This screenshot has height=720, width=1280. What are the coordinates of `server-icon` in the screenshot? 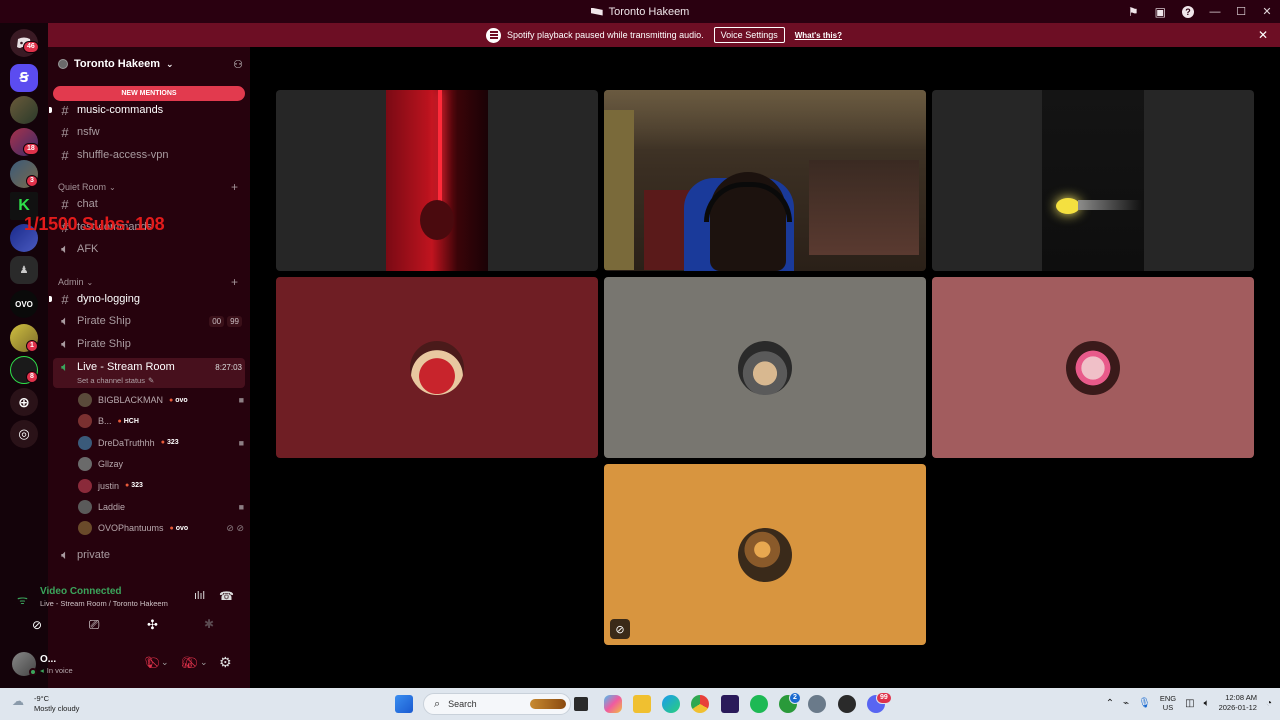 It's located at (24, 110).